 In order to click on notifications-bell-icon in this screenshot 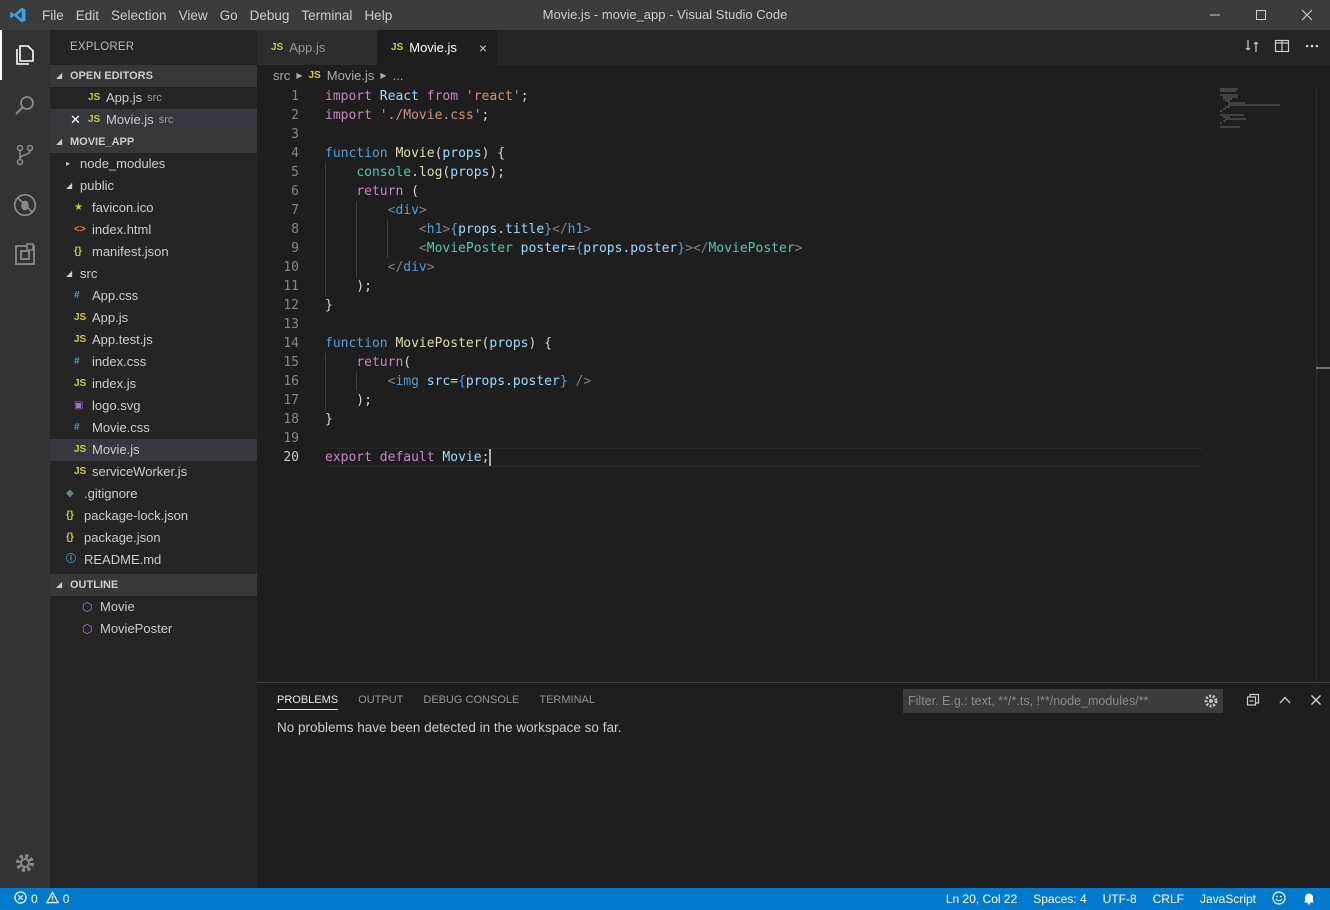, I will do `click(1309, 899)`.